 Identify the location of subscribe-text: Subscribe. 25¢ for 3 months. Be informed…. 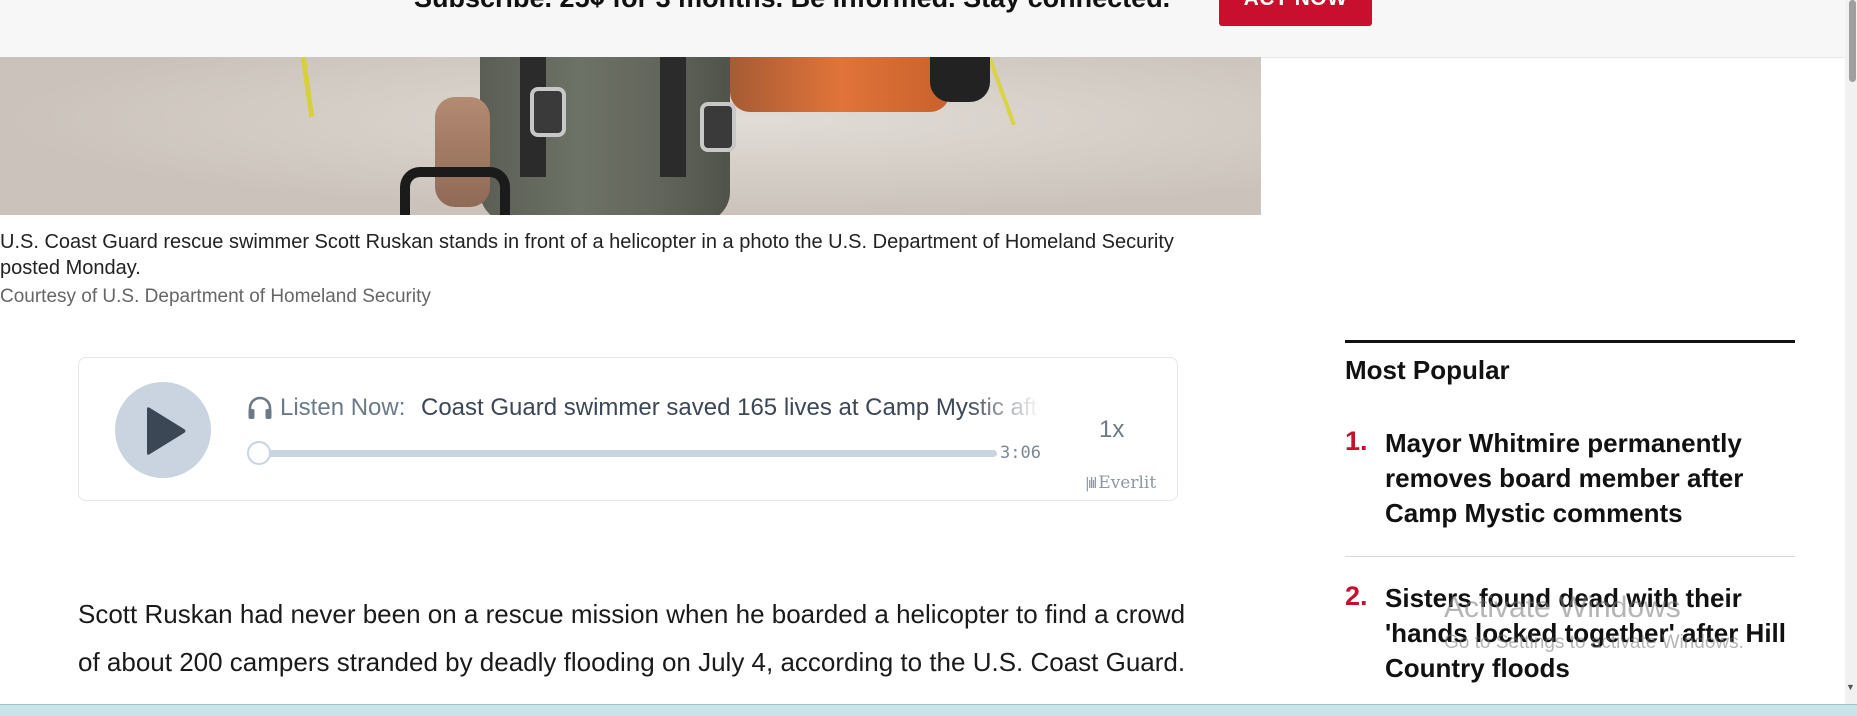
(792, 7).